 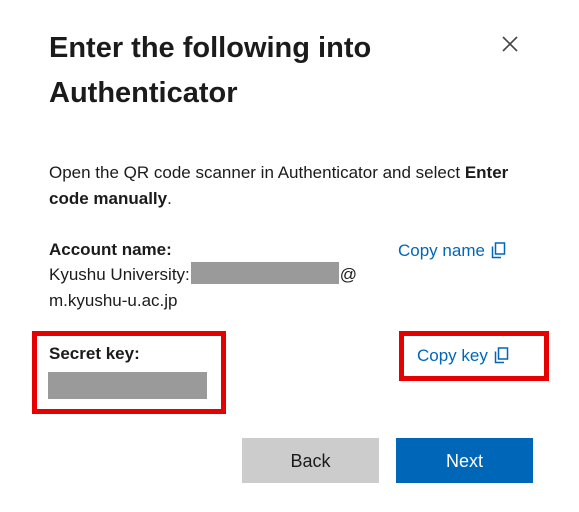 I want to click on copy-name-link: Copy name, so click(x=452, y=252).